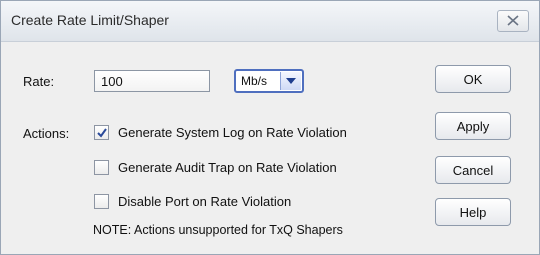 The height and width of the screenshot is (255, 540). What do you see at coordinates (39, 81) in the screenshot?
I see `rate-label: Rate:` at bounding box center [39, 81].